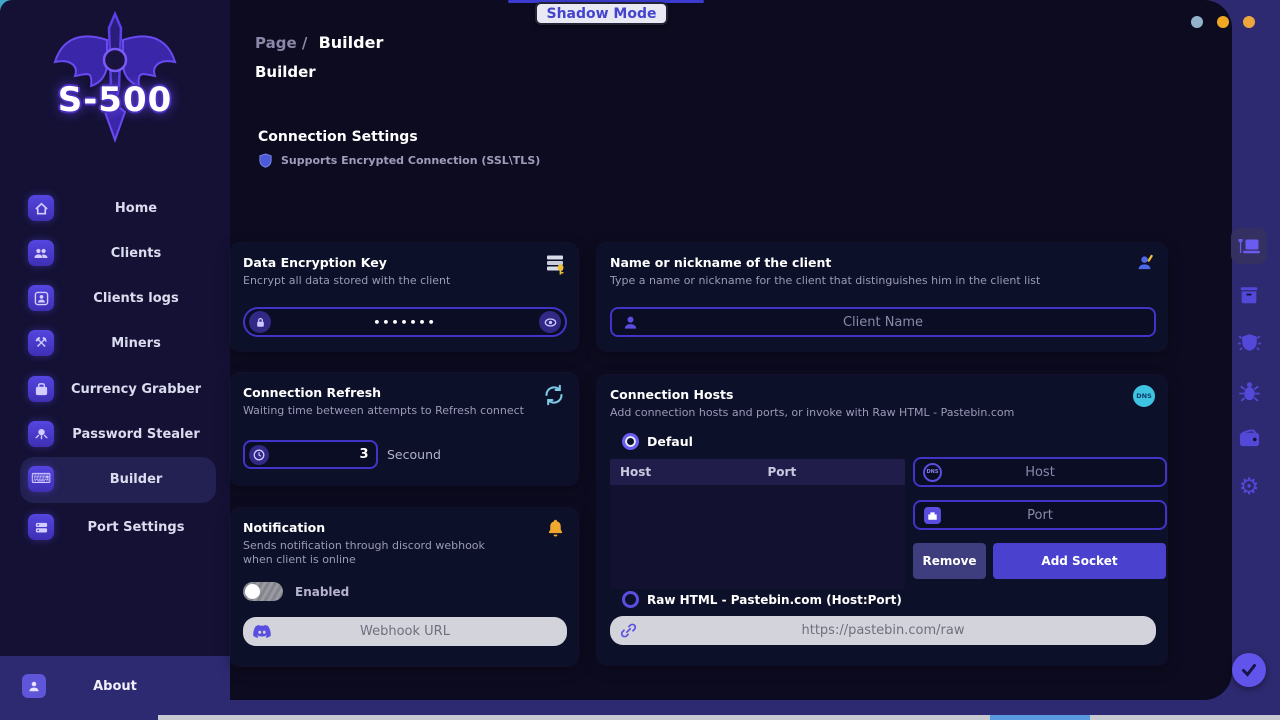  I want to click on about-label: About, so click(115, 686).